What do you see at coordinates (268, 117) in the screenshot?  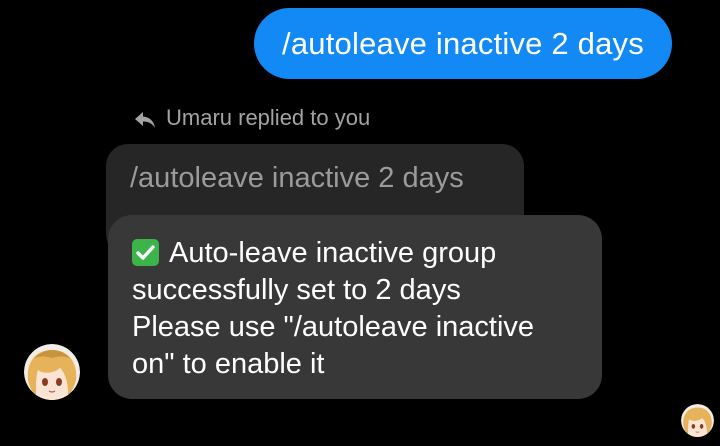 I see `reply-header-label: Umaru replied to you` at bounding box center [268, 117].